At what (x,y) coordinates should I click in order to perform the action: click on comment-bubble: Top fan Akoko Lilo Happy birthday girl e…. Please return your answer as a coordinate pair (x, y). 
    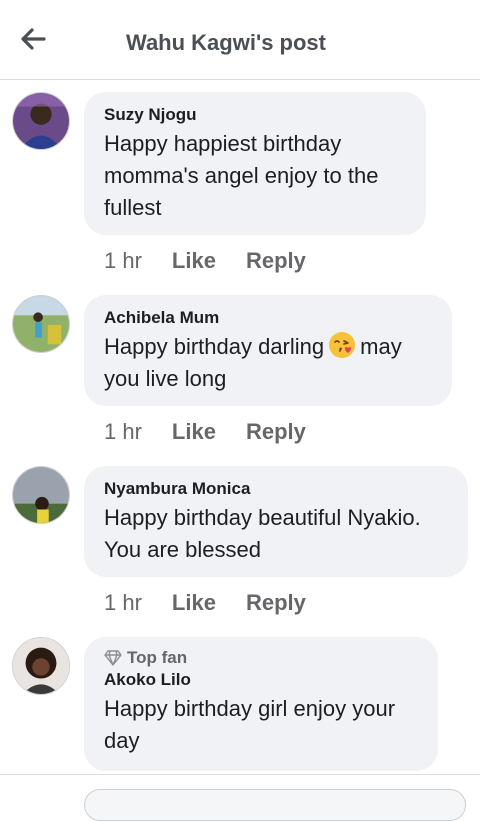
    Looking at the image, I should click on (261, 704).